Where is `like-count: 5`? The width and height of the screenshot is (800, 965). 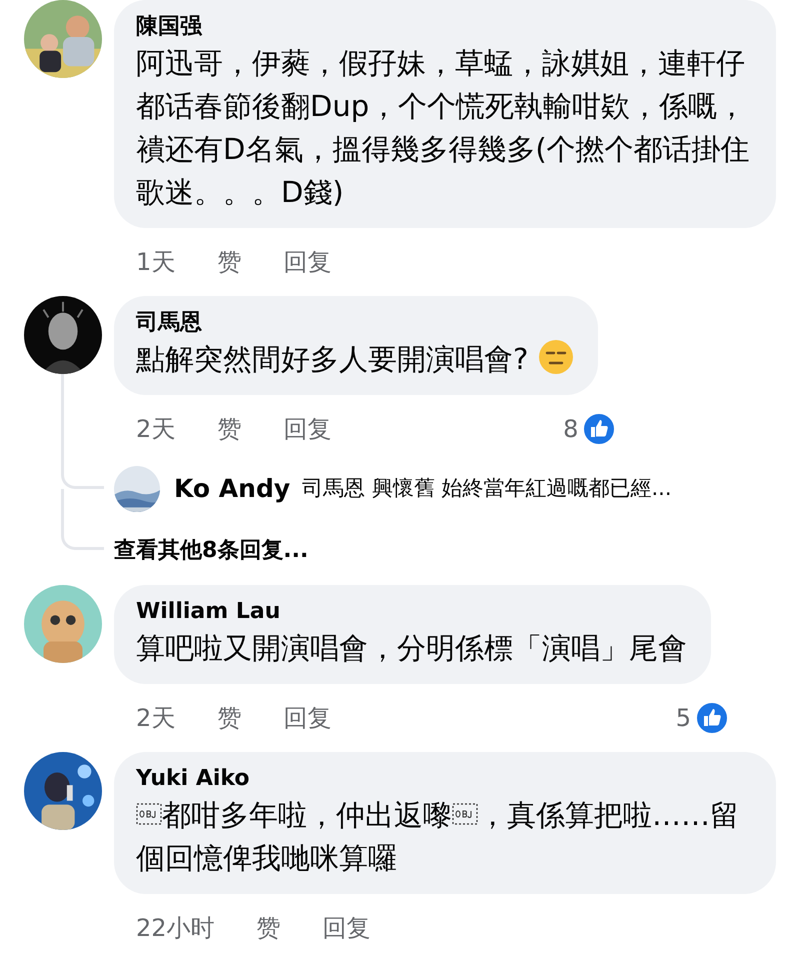
like-count: 5 is located at coordinates (683, 718).